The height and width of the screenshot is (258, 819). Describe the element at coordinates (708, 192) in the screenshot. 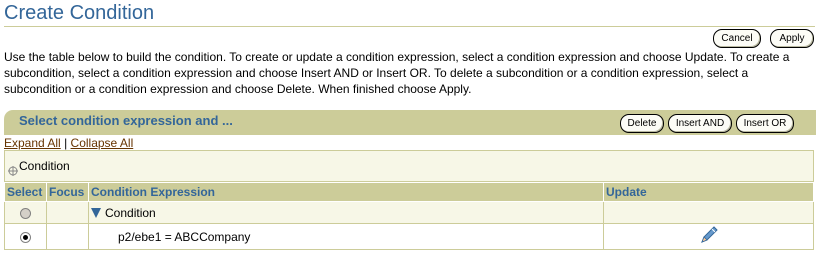

I see `header-update: Update` at that location.